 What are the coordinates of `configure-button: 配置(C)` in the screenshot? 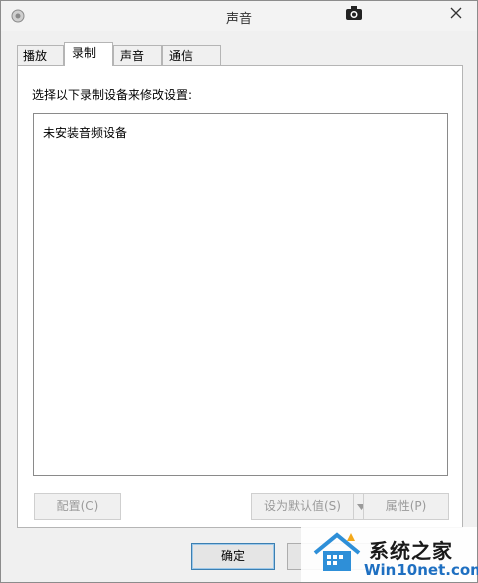 It's located at (77, 506).